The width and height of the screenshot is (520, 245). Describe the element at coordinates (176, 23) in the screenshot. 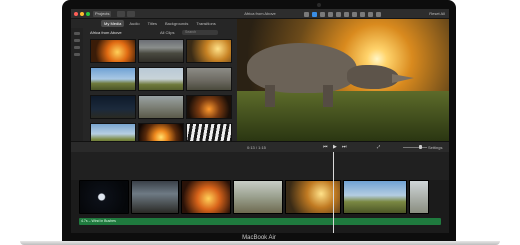

I see `tab-backgrounds: Backgrounds` at that location.